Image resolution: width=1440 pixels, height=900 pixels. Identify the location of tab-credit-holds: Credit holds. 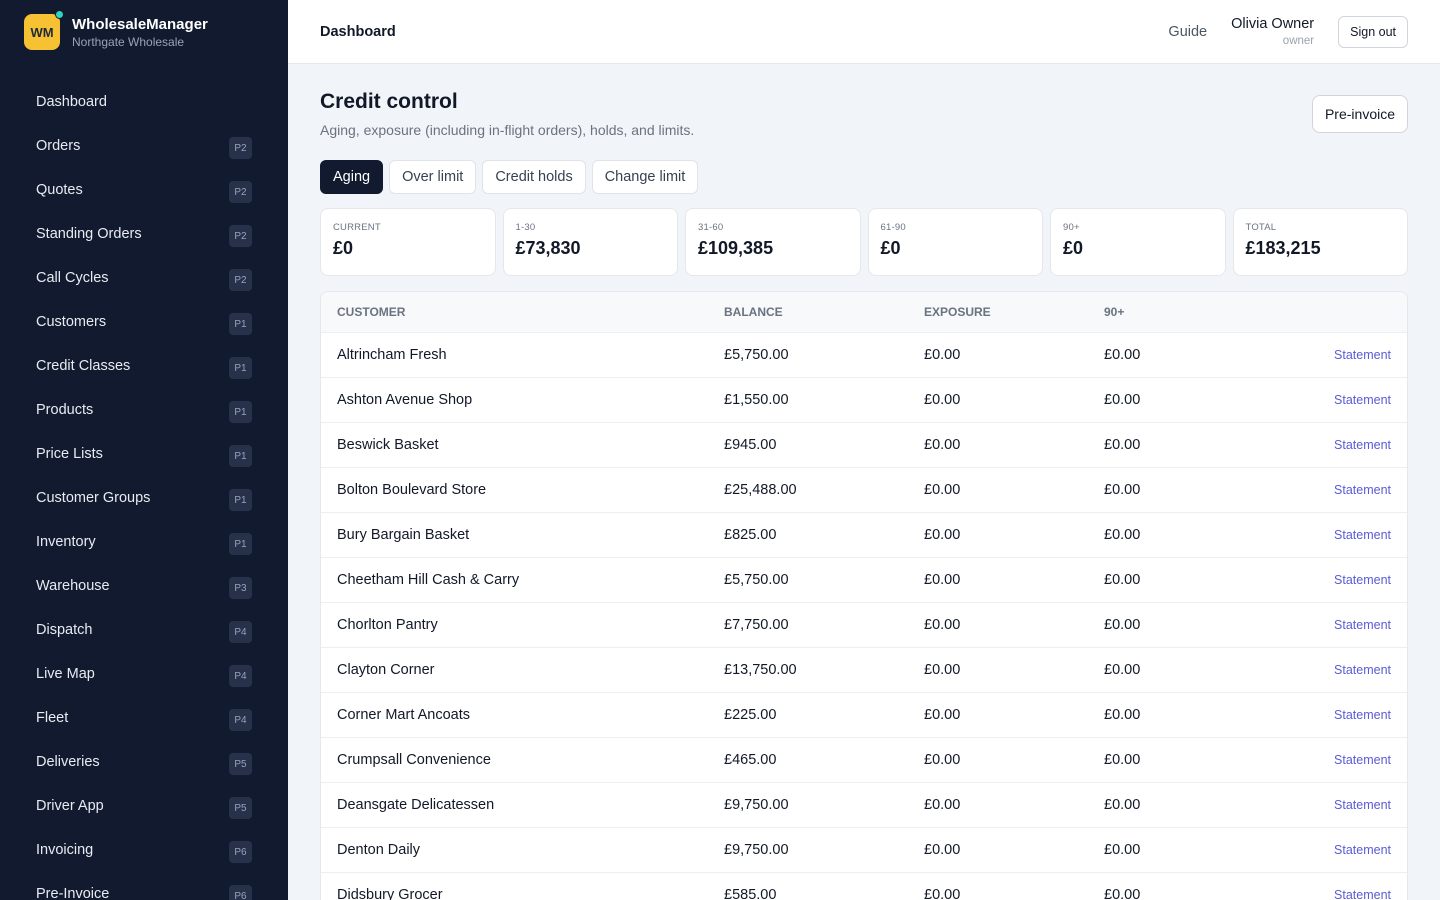
(534, 177).